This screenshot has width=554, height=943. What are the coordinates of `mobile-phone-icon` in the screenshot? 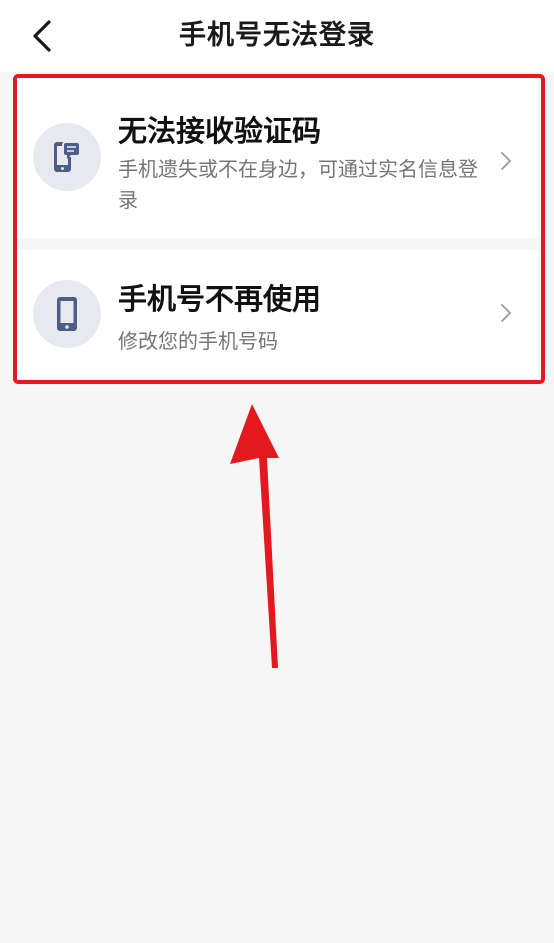 It's located at (67, 314).